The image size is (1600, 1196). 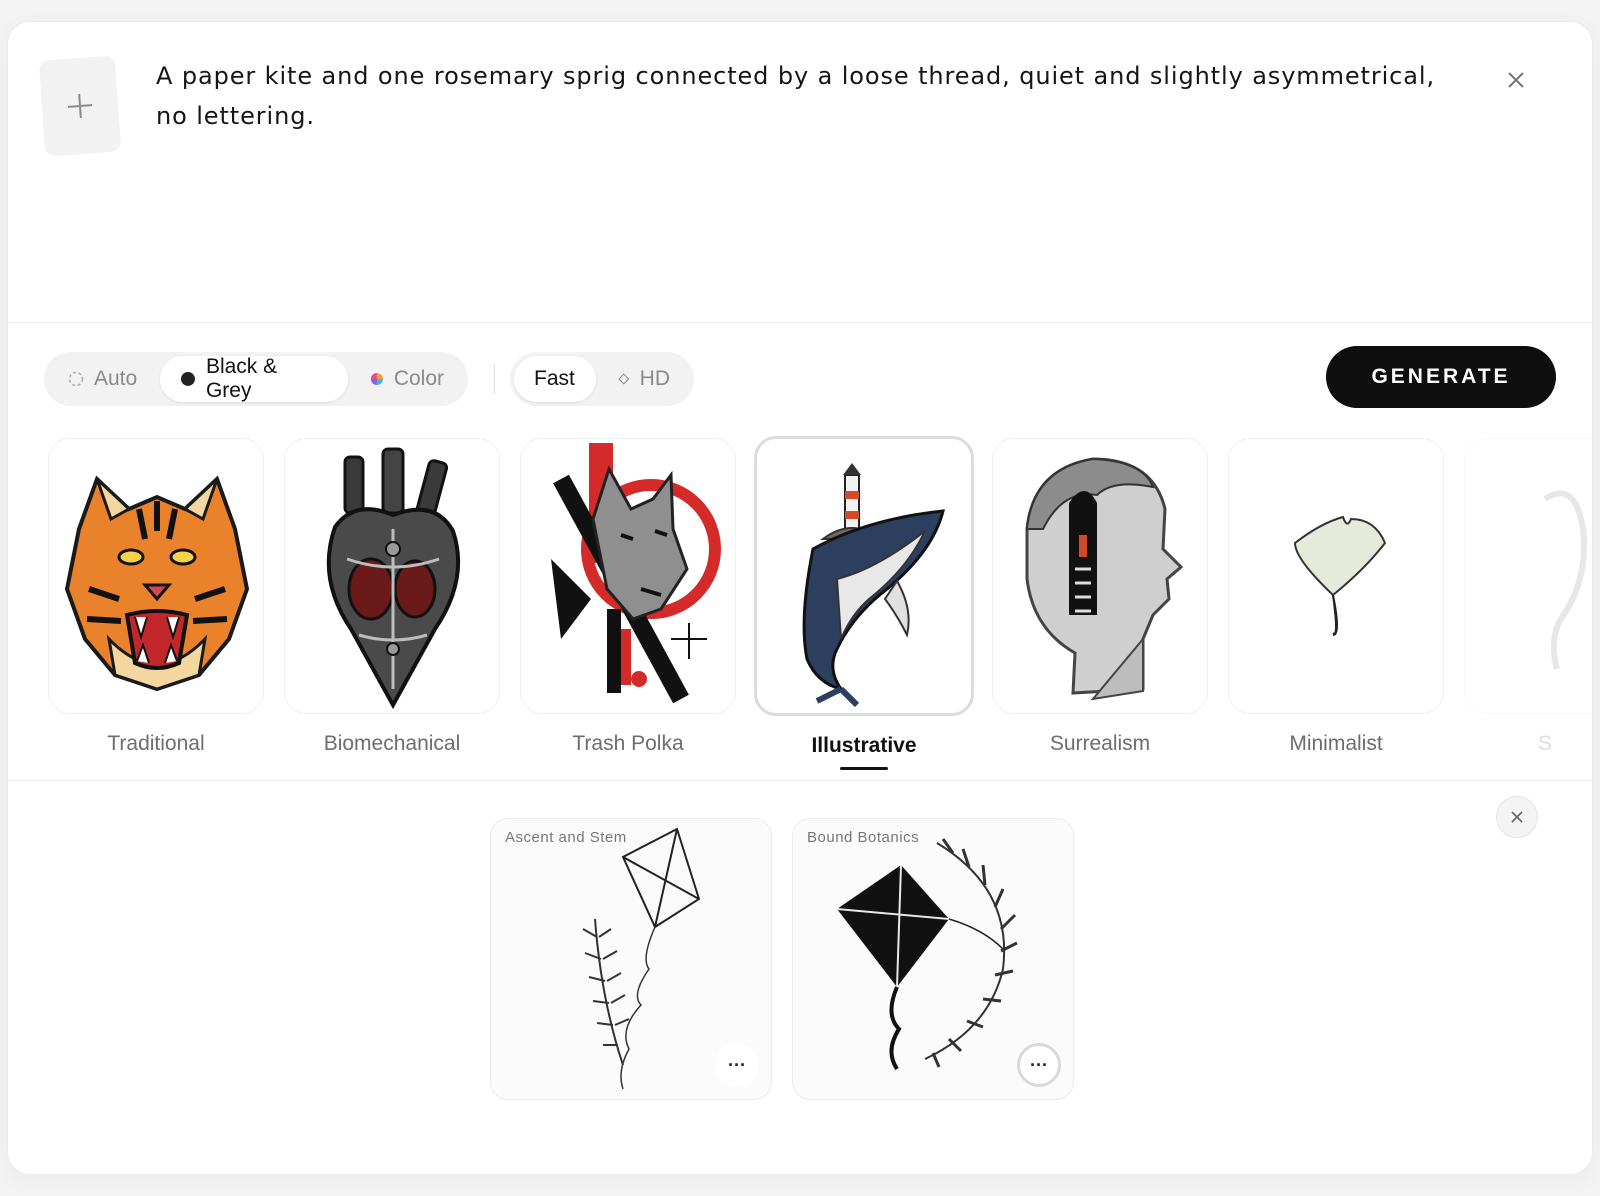 What do you see at coordinates (1100, 743) in the screenshot?
I see `style-label: Surrealism` at bounding box center [1100, 743].